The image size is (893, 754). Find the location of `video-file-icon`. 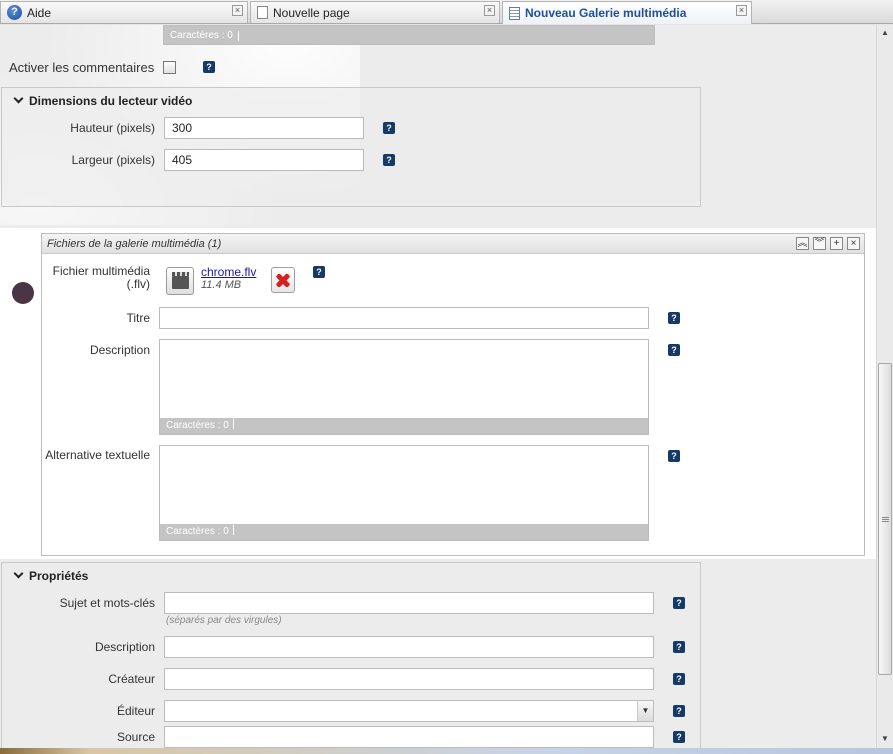

video-file-icon is located at coordinates (180, 281).